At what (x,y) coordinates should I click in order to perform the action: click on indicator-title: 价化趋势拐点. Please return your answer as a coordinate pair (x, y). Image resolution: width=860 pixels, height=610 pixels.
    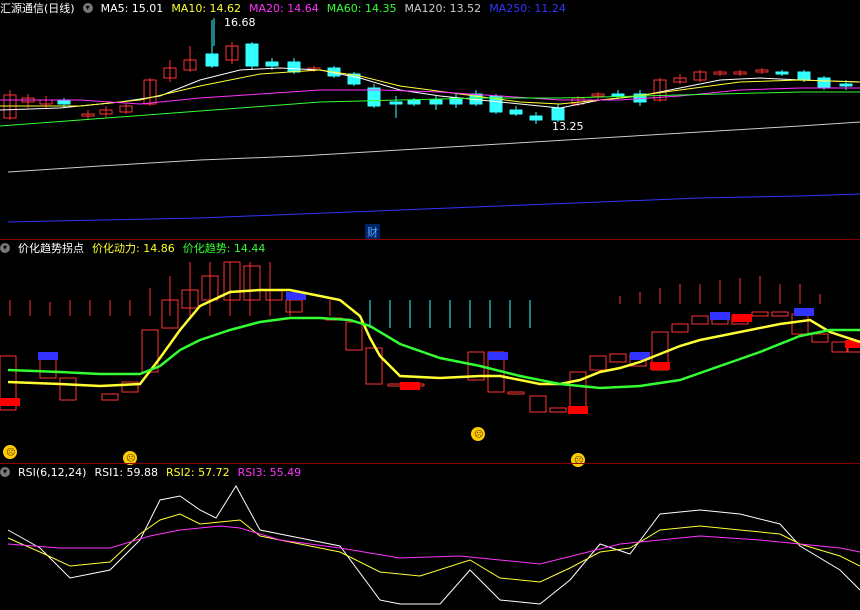
    Looking at the image, I should click on (51, 248).